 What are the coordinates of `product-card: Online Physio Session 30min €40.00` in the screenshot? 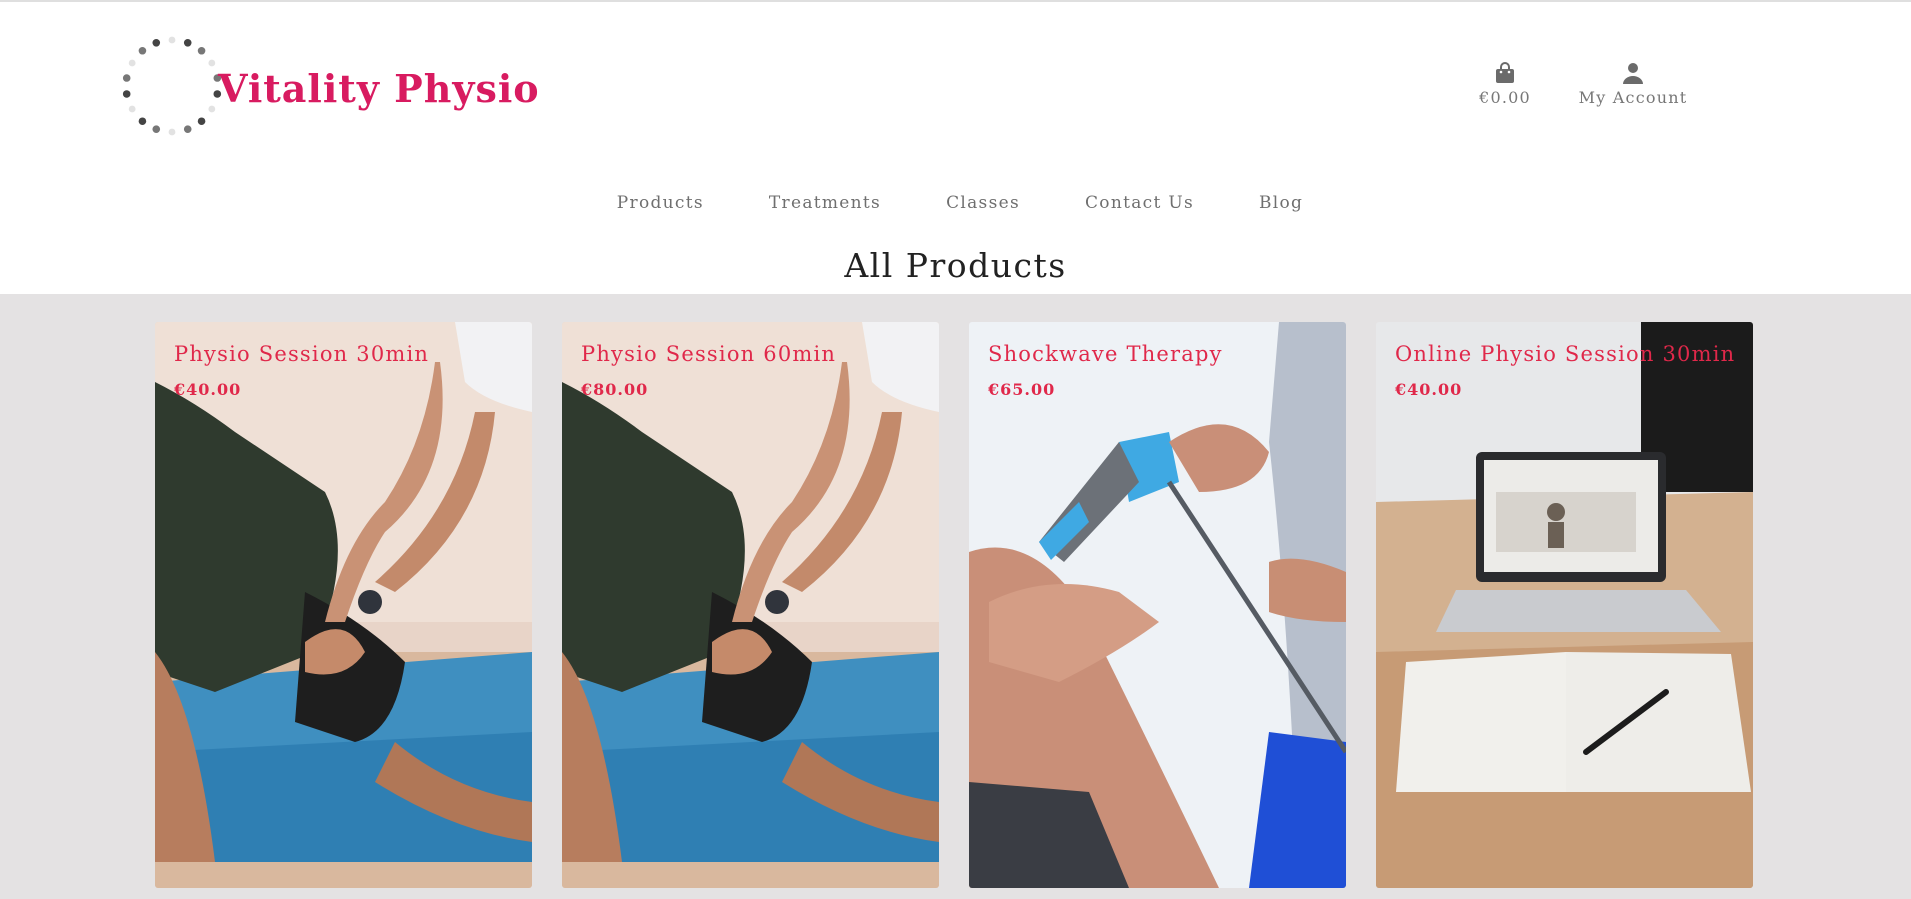 It's located at (1564, 605).